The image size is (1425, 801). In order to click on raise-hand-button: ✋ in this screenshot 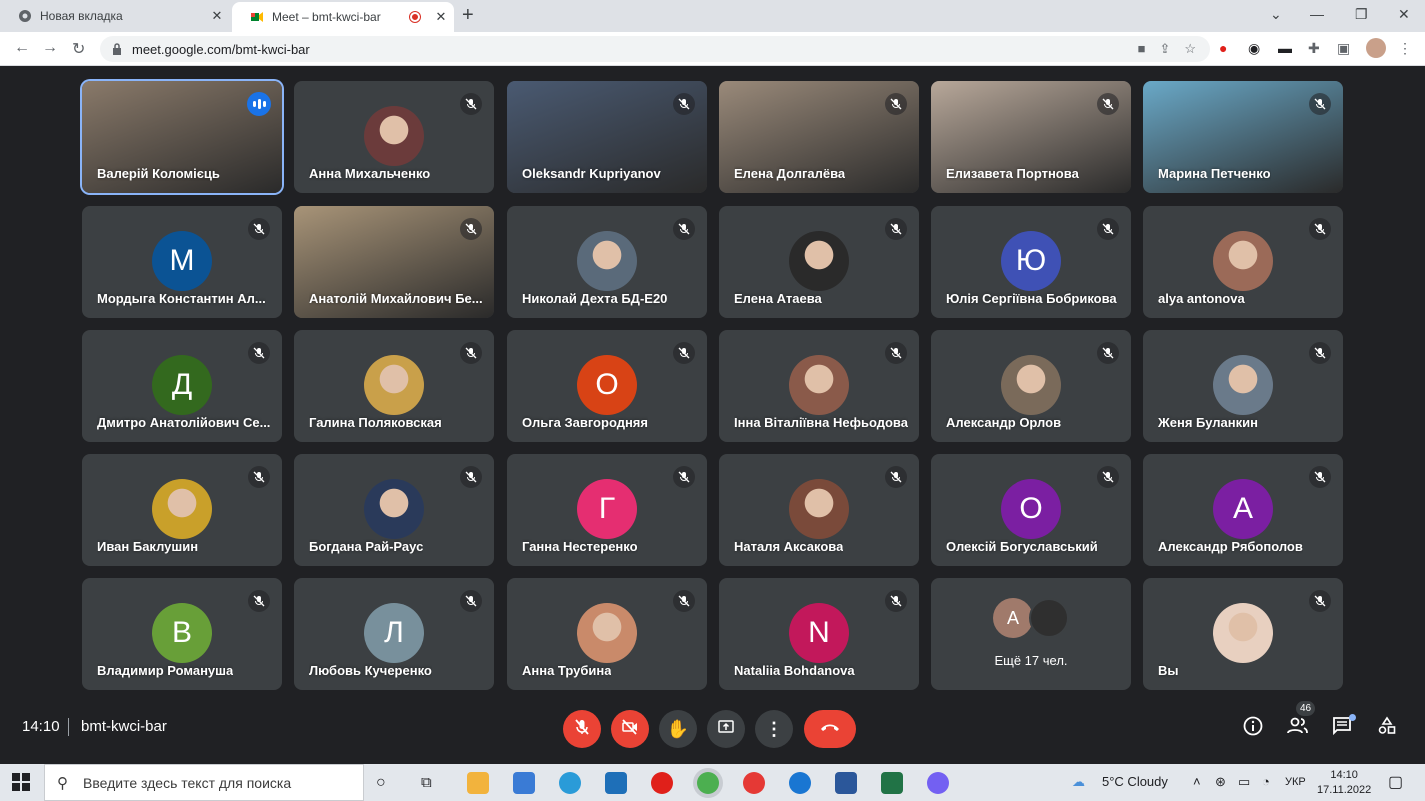, I will do `click(678, 729)`.